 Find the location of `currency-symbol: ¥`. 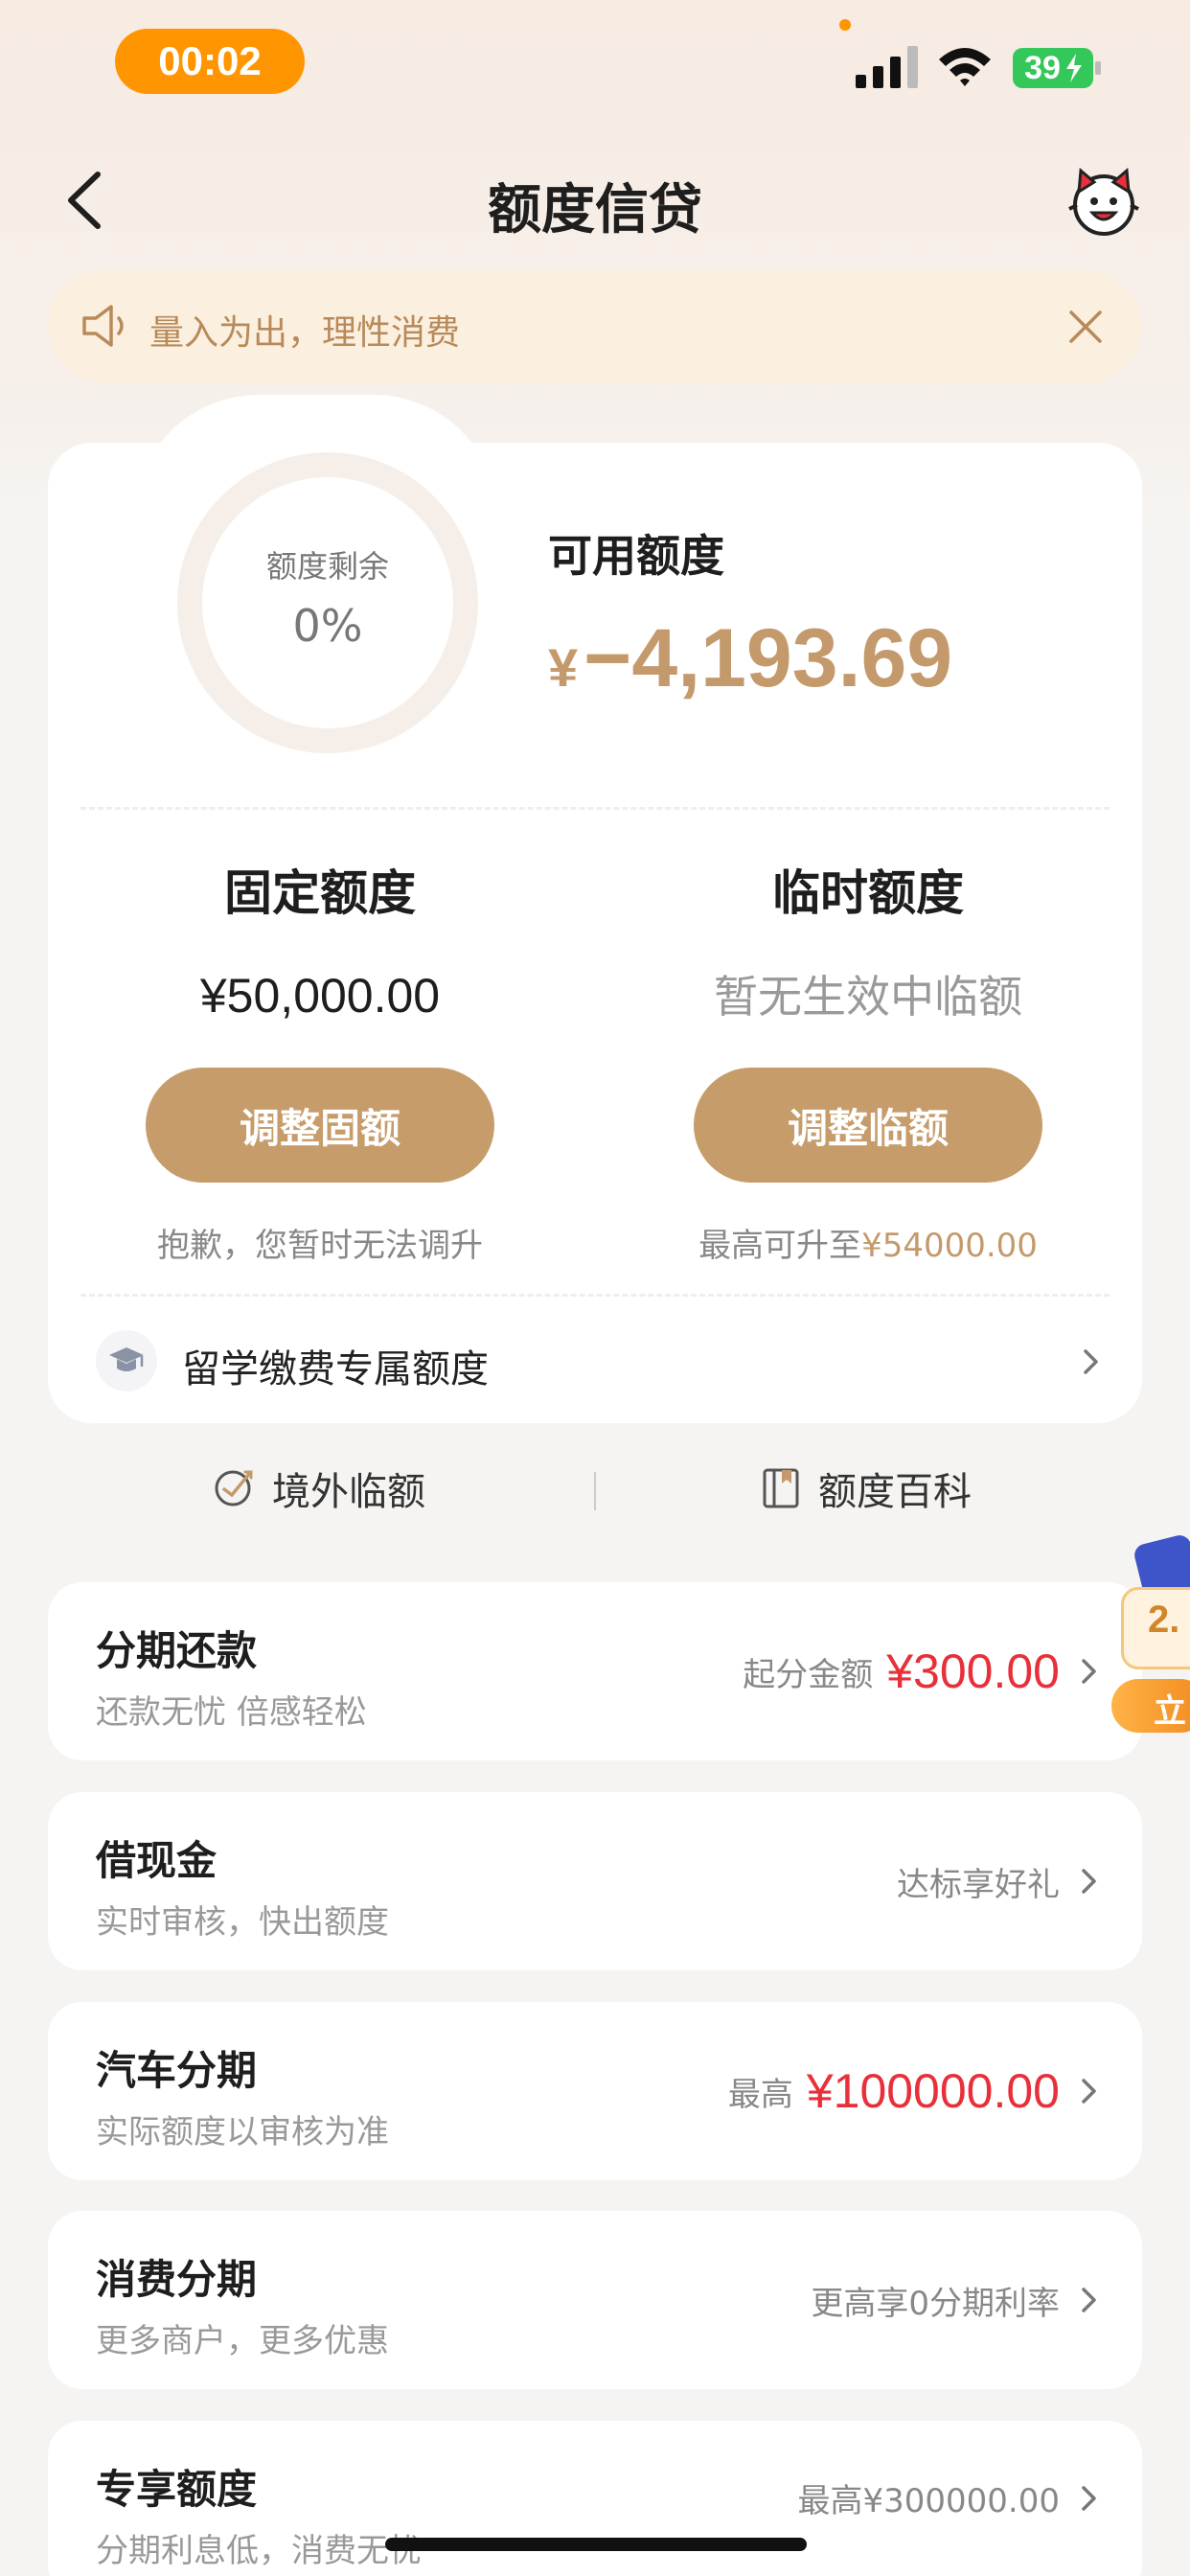

currency-symbol: ¥ is located at coordinates (563, 667).